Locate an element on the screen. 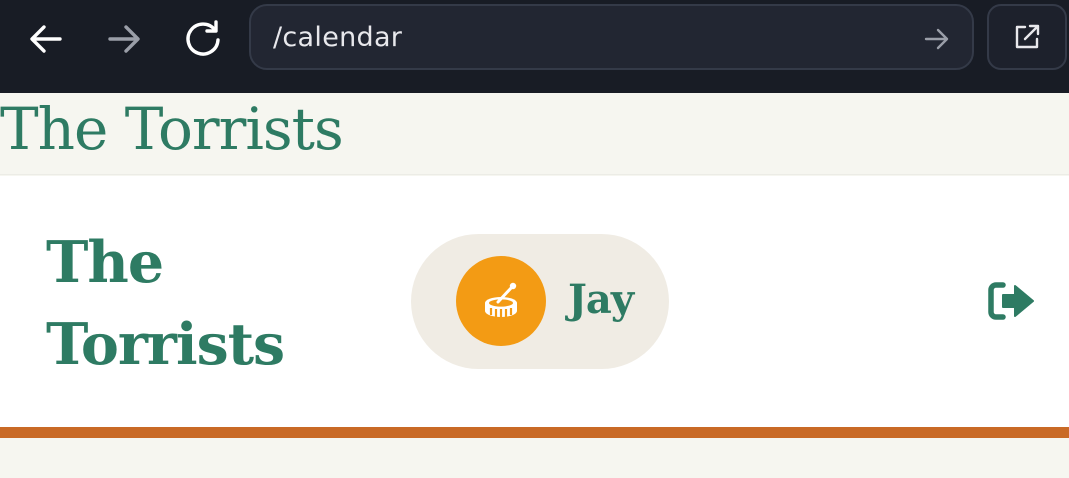 This screenshot has width=1069, height=478. avatar is located at coordinates (501, 301).